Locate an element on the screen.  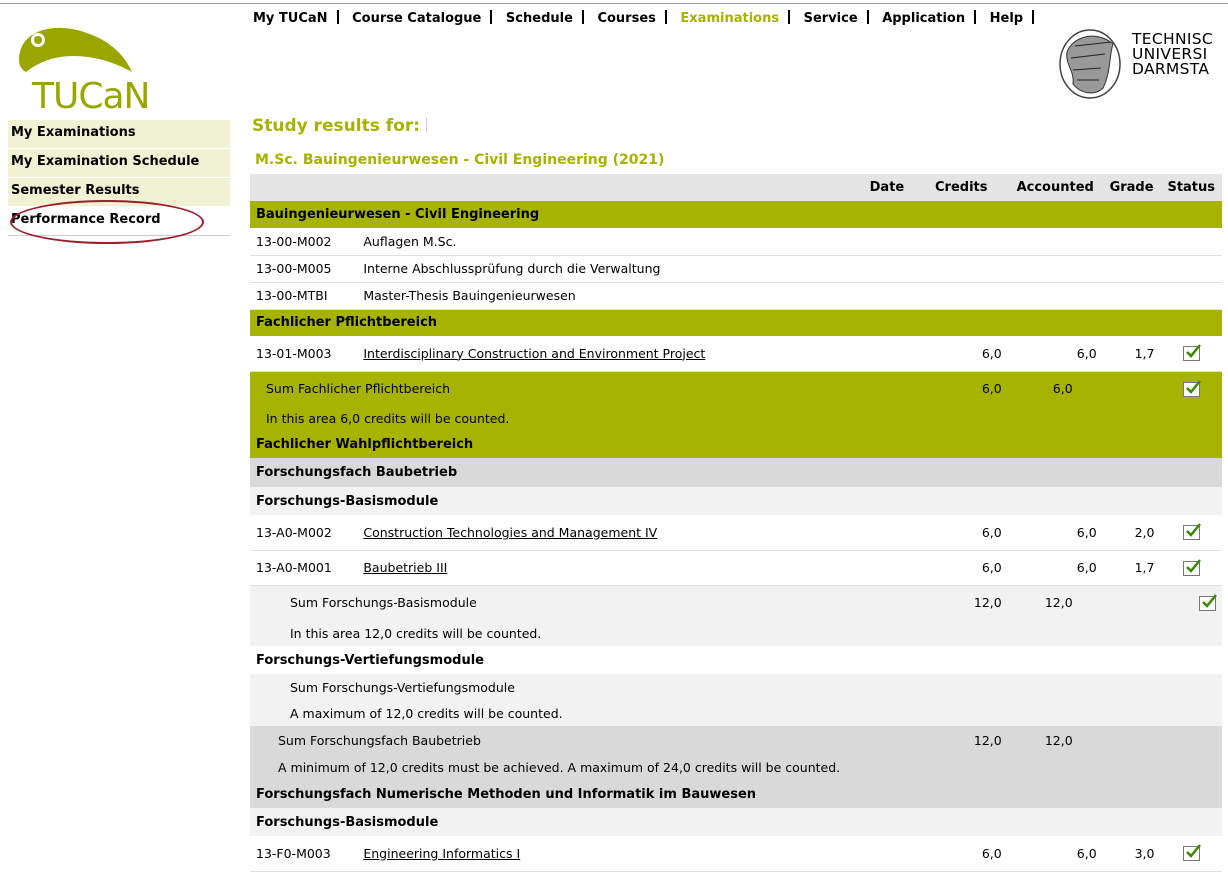
column-header-date: Date is located at coordinates (887, 187).